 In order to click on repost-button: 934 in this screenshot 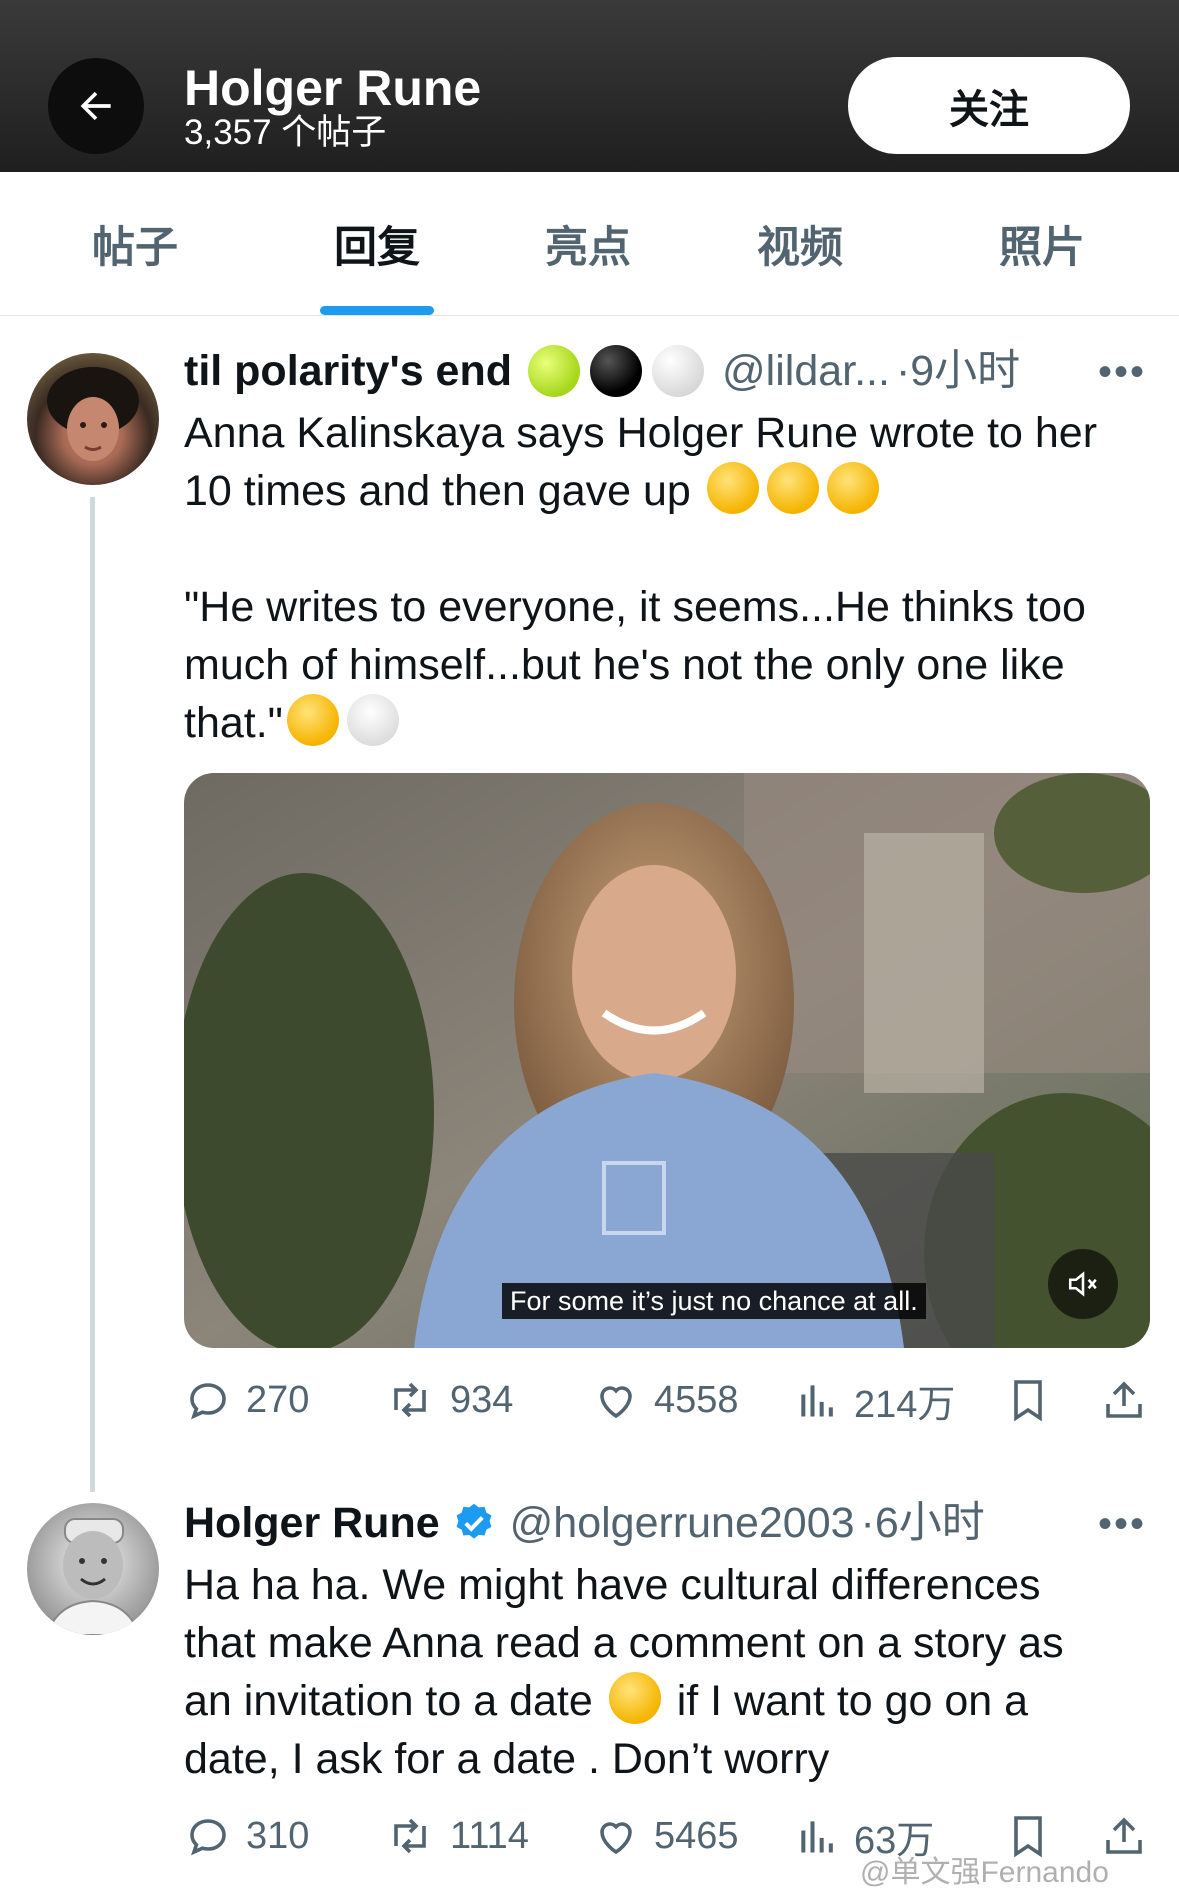, I will do `click(448, 1400)`.